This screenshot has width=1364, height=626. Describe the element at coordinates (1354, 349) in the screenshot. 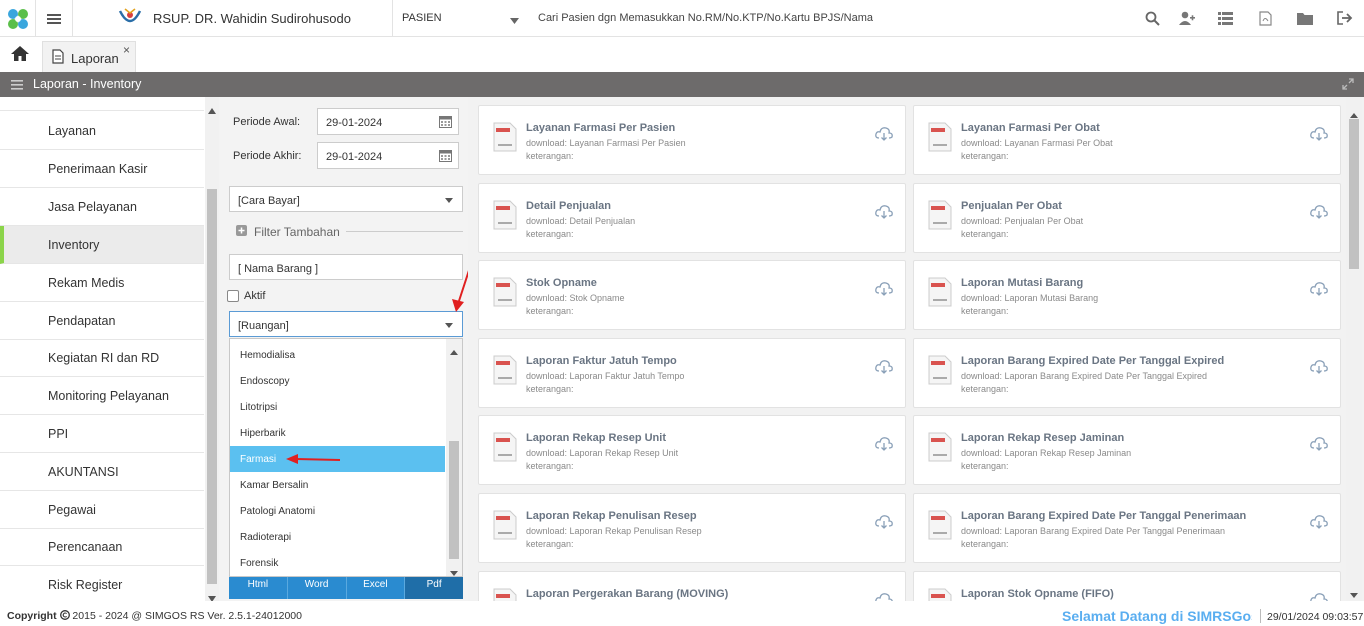

I see `content-scrollbar` at that location.